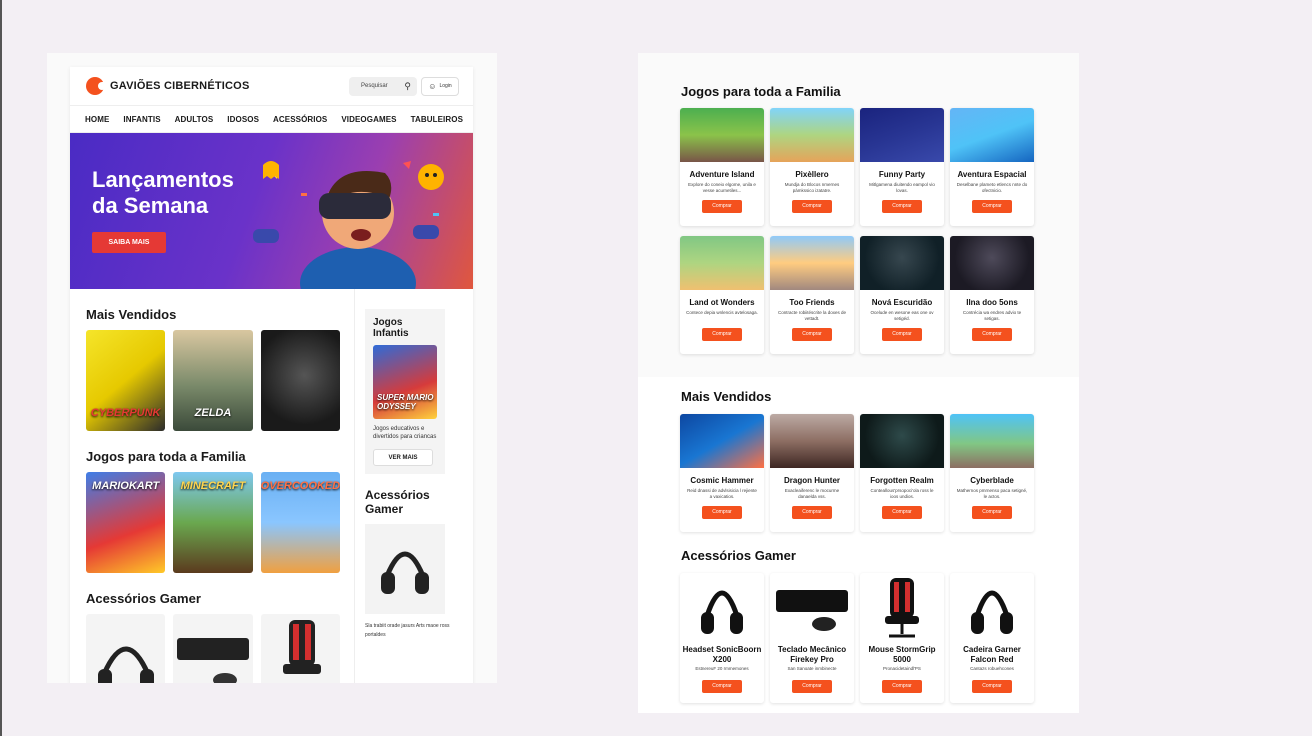 This screenshot has height=736, width=1312. I want to click on ghost-icon-small, so click(271, 170).